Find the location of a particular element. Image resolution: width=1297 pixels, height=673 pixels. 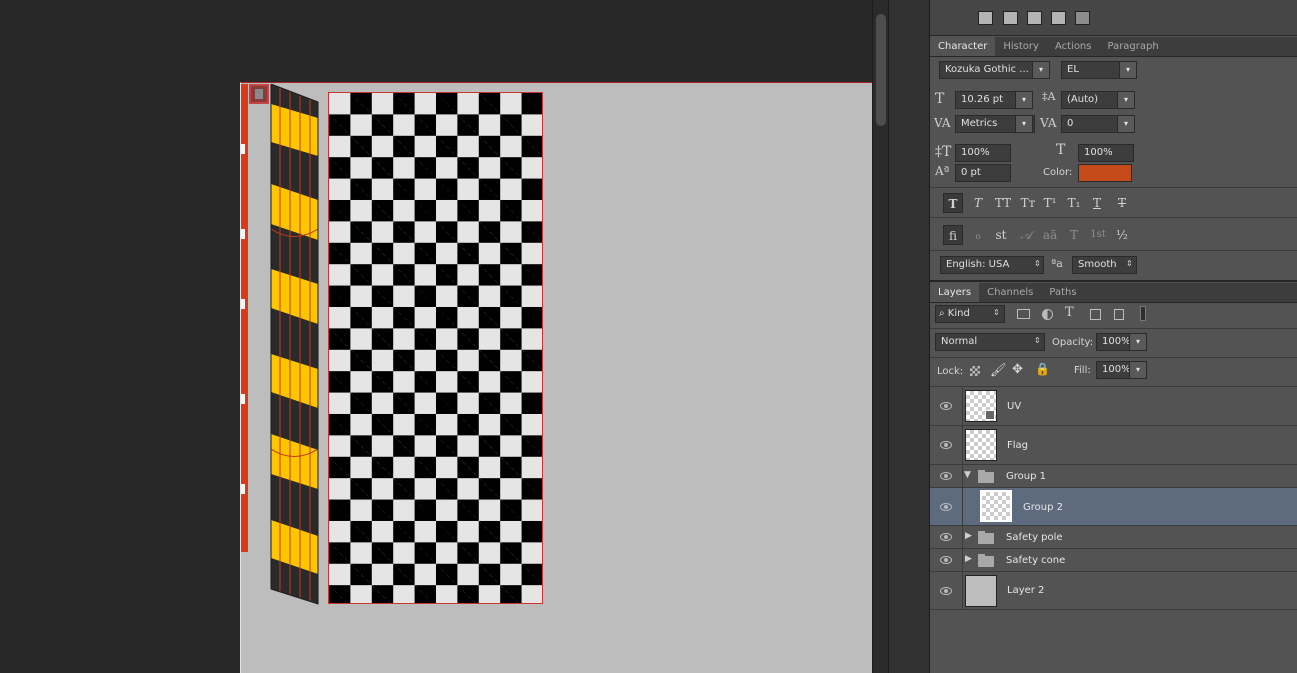

all-caps-button: TT is located at coordinates (1003, 203).